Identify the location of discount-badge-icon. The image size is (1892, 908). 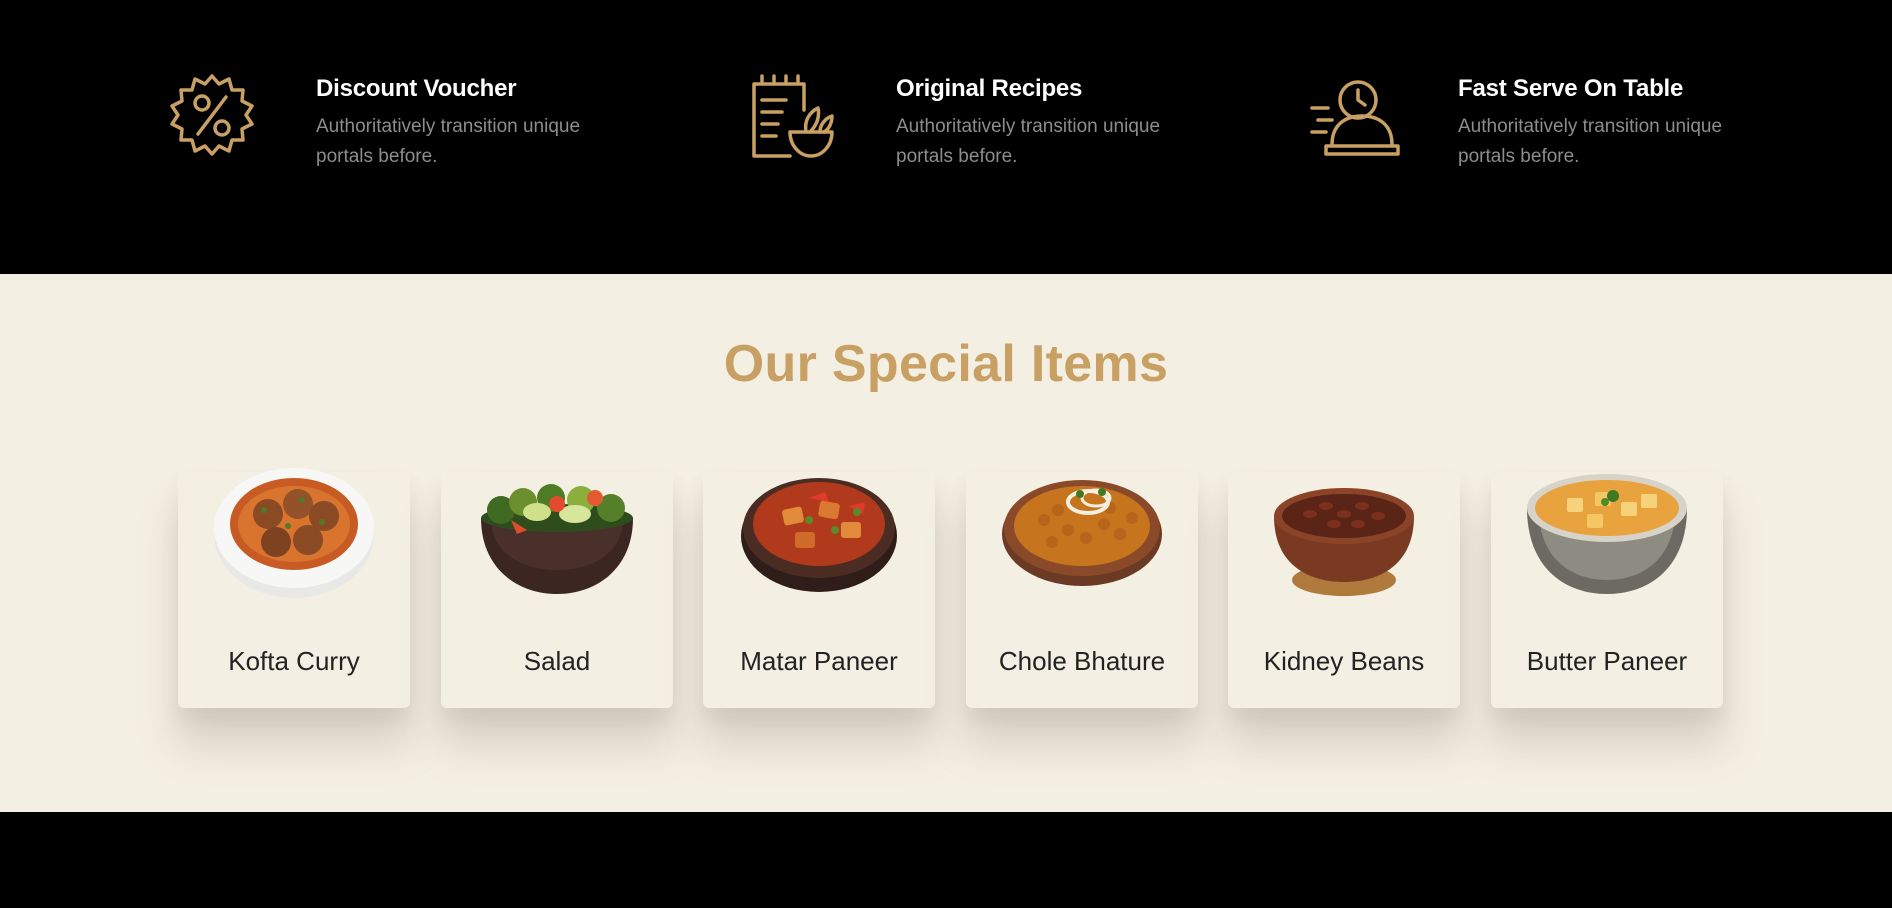
(212, 116).